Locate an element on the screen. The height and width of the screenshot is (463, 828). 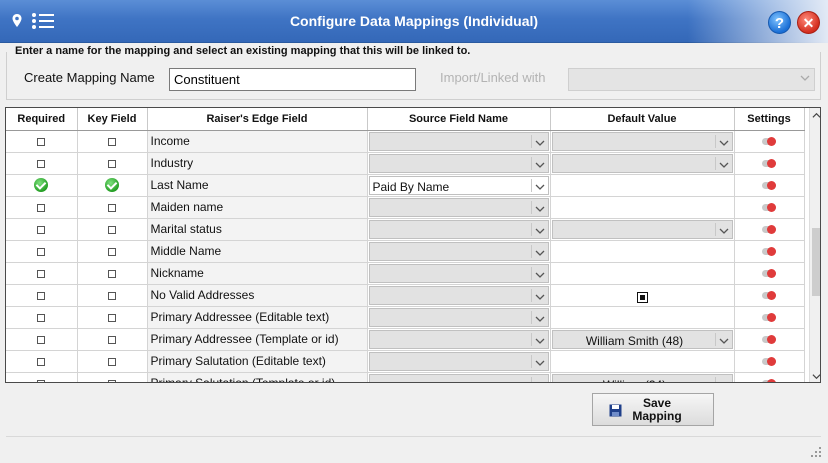
mapping-name-input is located at coordinates (292, 79).